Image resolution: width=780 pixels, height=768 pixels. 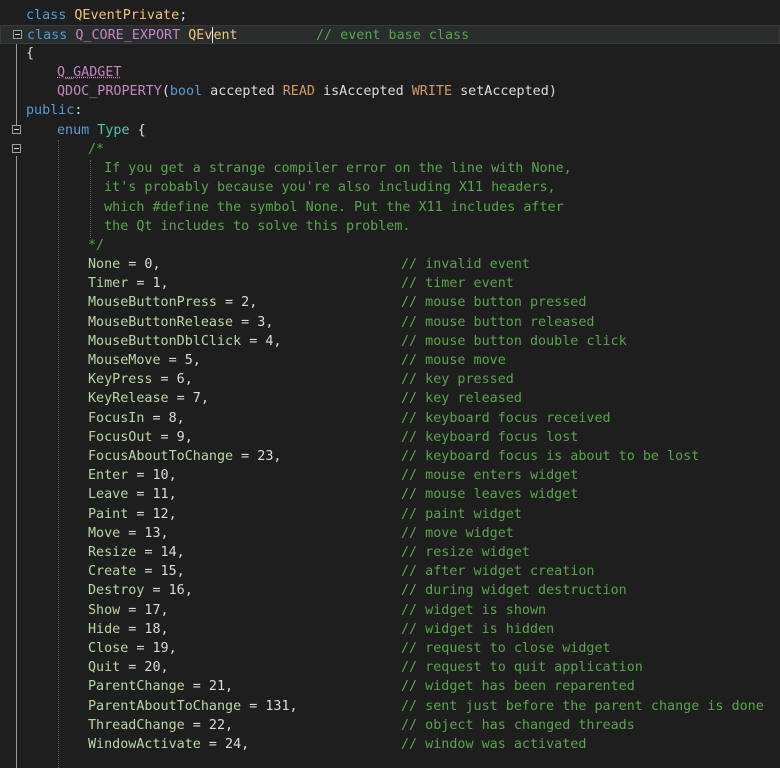 I want to click on enum-member-value: = 16,, so click(x=168, y=591).